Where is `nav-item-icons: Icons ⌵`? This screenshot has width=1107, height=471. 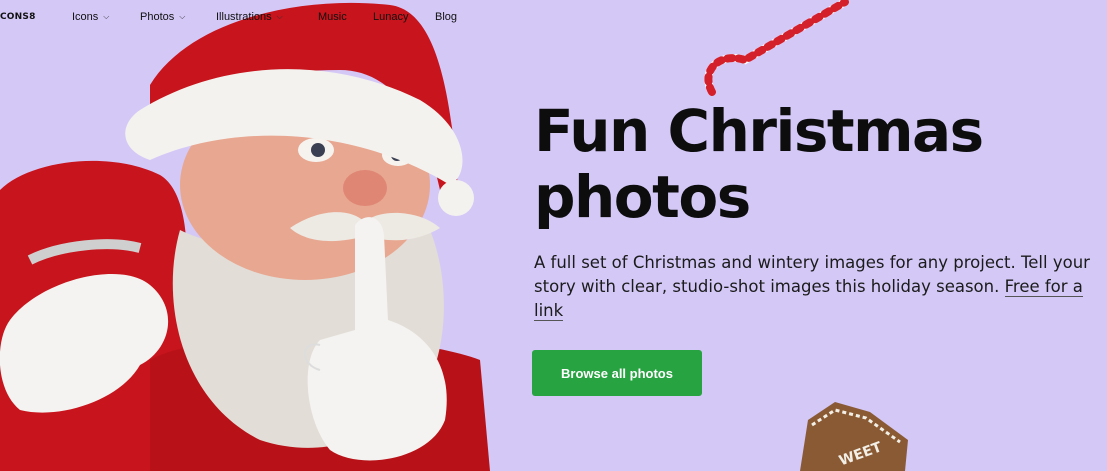
nav-item-icons: Icons ⌵ is located at coordinates (90, 17).